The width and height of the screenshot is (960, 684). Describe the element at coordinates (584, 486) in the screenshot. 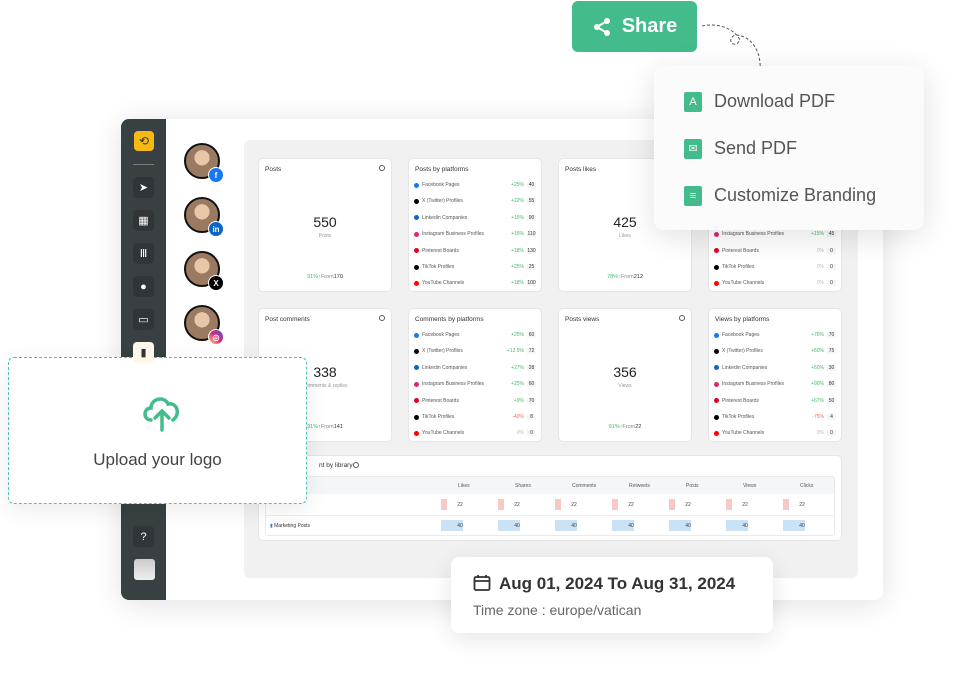

I see `column-header: Comments` at that location.